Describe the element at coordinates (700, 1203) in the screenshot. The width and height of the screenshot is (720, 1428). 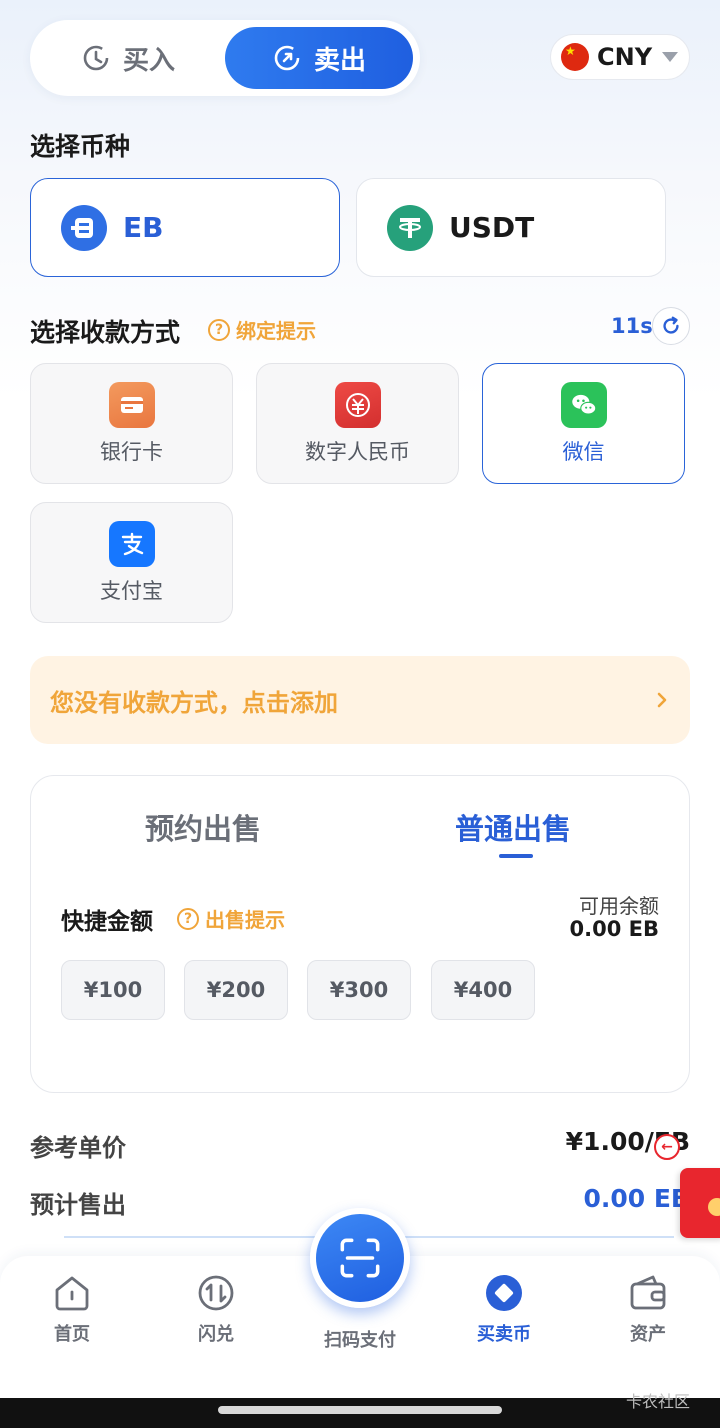
I see `red-packet-icon` at that location.